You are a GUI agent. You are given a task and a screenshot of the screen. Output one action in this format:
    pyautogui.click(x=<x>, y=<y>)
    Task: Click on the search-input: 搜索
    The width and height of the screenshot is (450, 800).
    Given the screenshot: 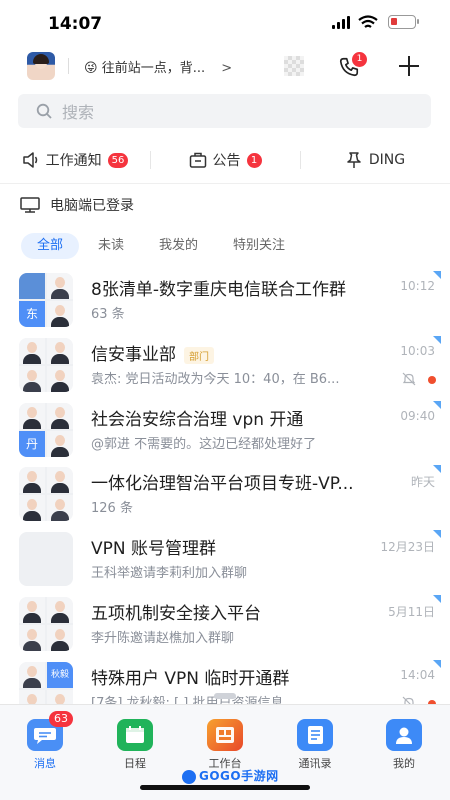 What is the action you would take?
    pyautogui.click(x=224, y=111)
    